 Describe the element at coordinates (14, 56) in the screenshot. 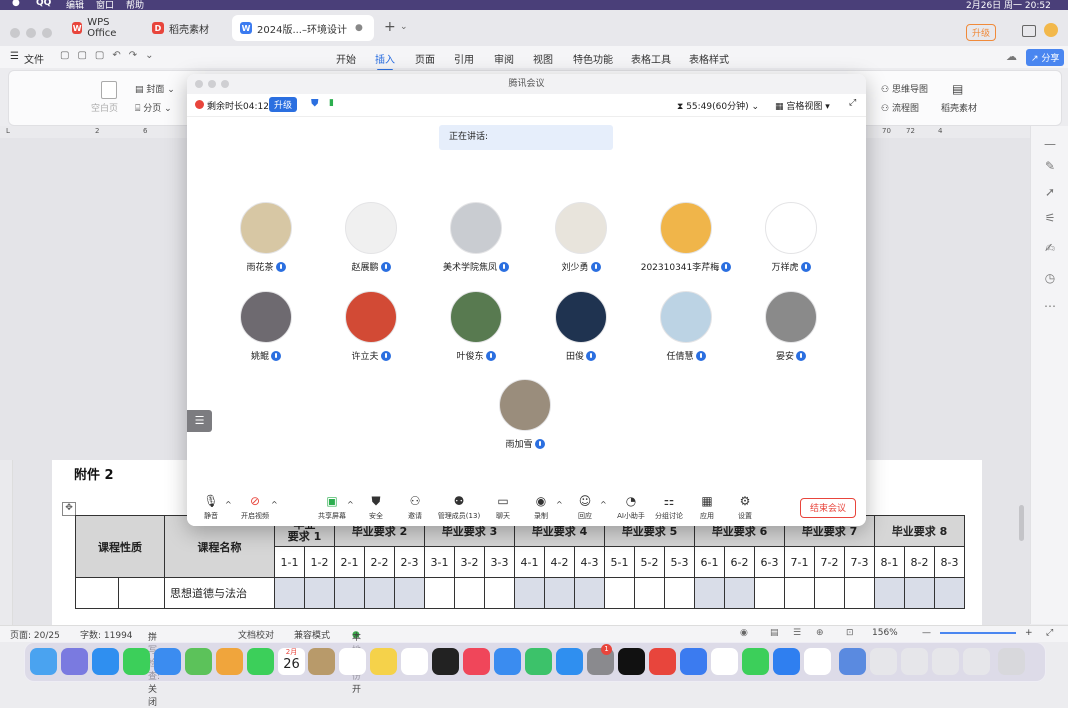

I see `menu-icon: ☰` at that location.